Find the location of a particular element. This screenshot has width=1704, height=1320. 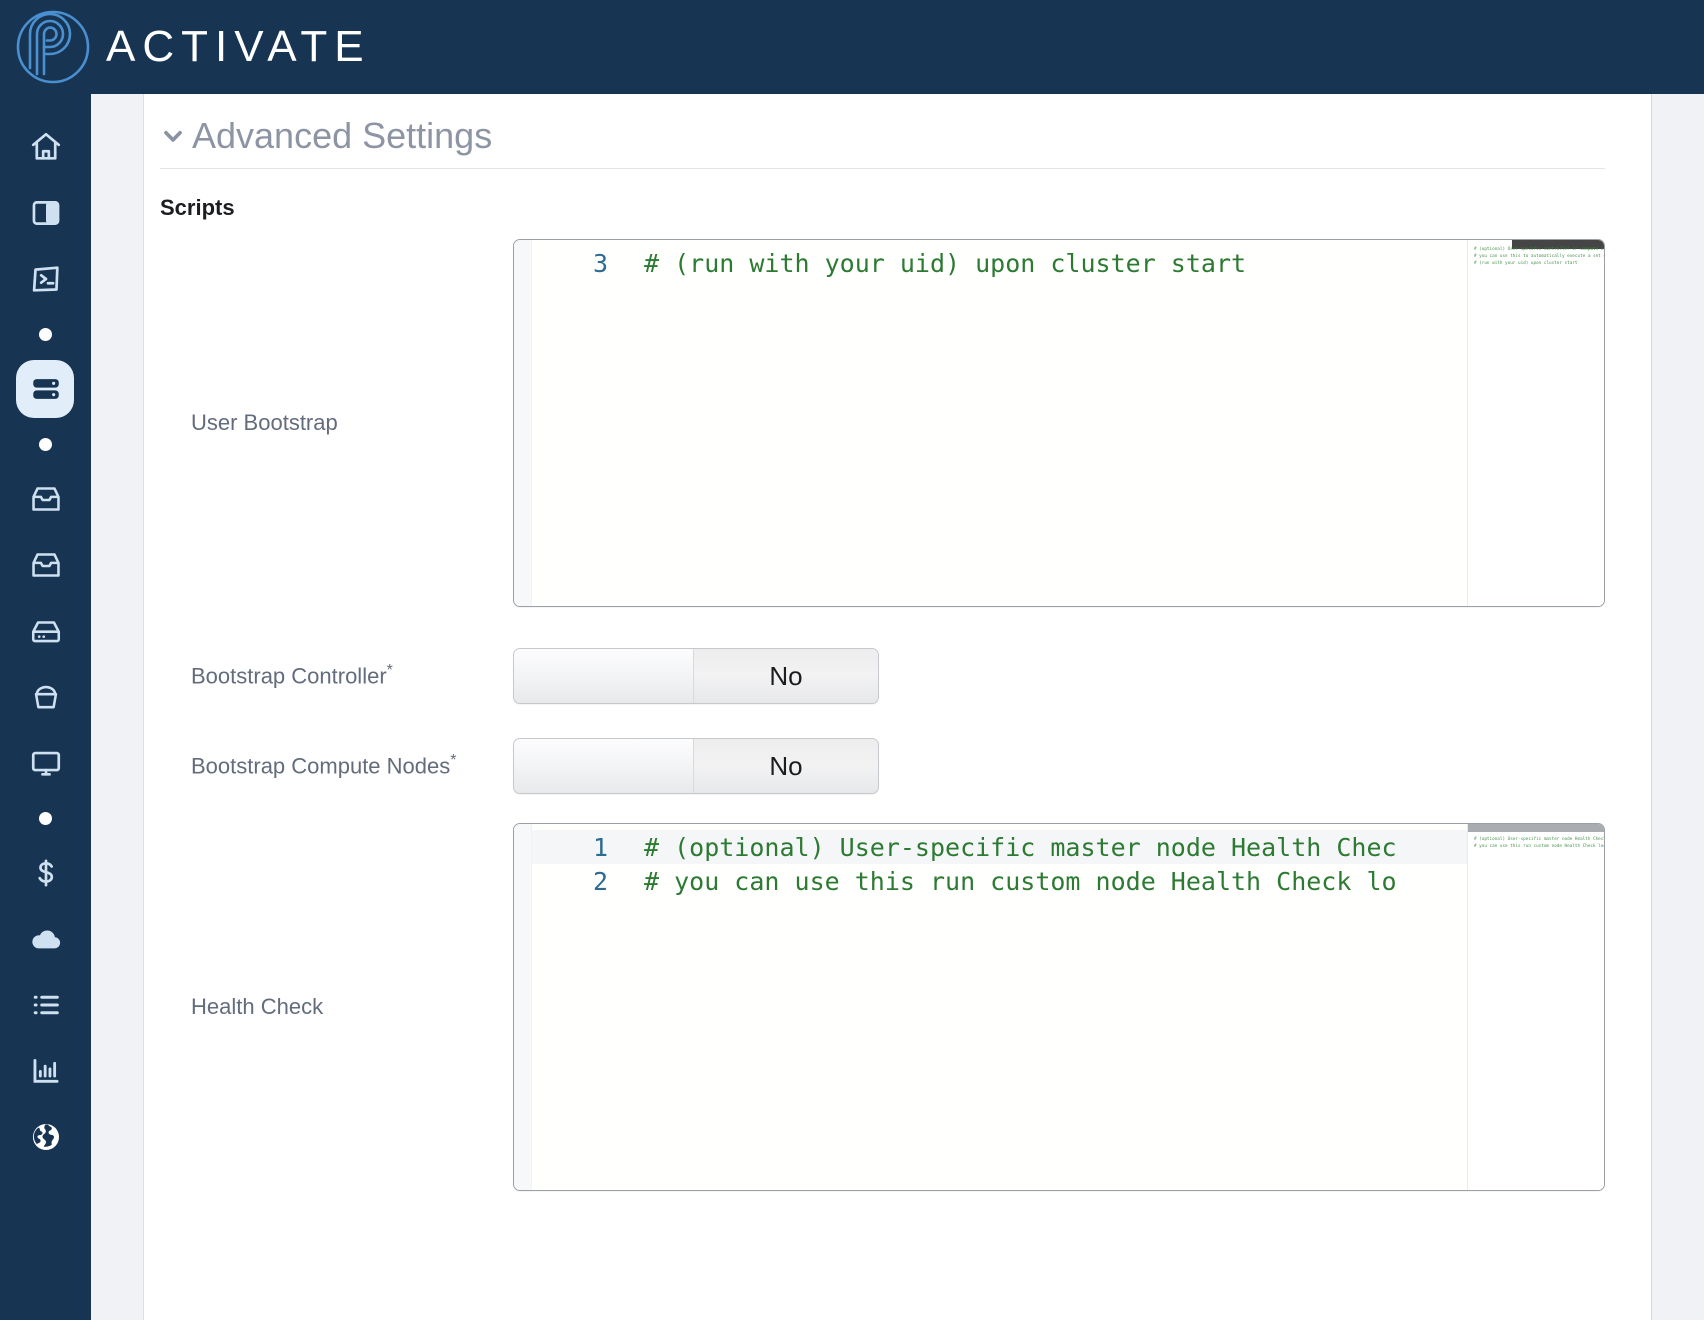

bootstrap-compute-nodes-label: Bootstrap Compute Nodes* is located at coordinates (336, 765).